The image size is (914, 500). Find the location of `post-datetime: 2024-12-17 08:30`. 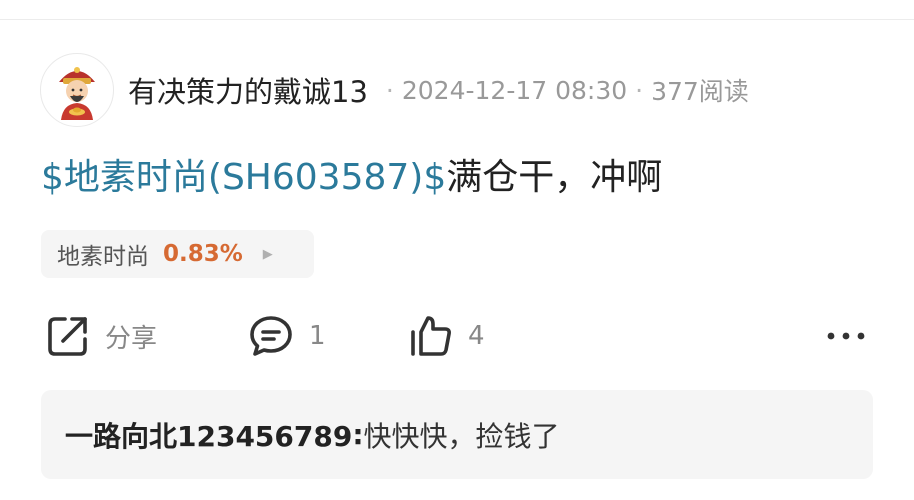

post-datetime: 2024-12-17 08:30 is located at coordinates (514, 90).